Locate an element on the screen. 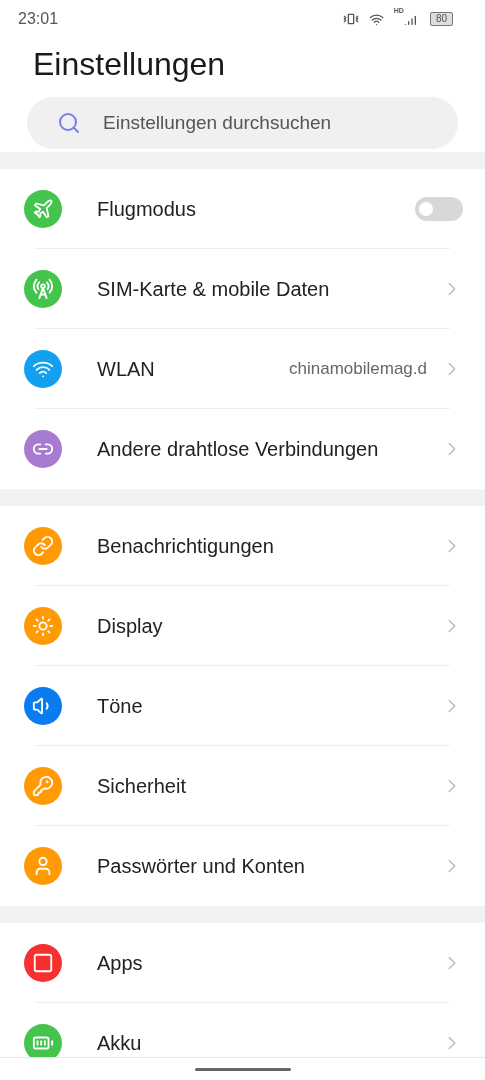 This screenshot has height=1080, width=485. search-icon is located at coordinates (69, 123).